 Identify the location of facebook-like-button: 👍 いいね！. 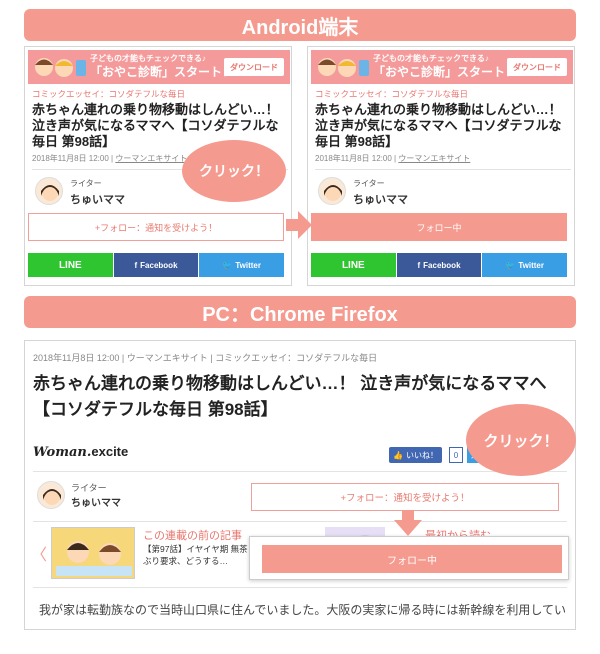
(415, 455).